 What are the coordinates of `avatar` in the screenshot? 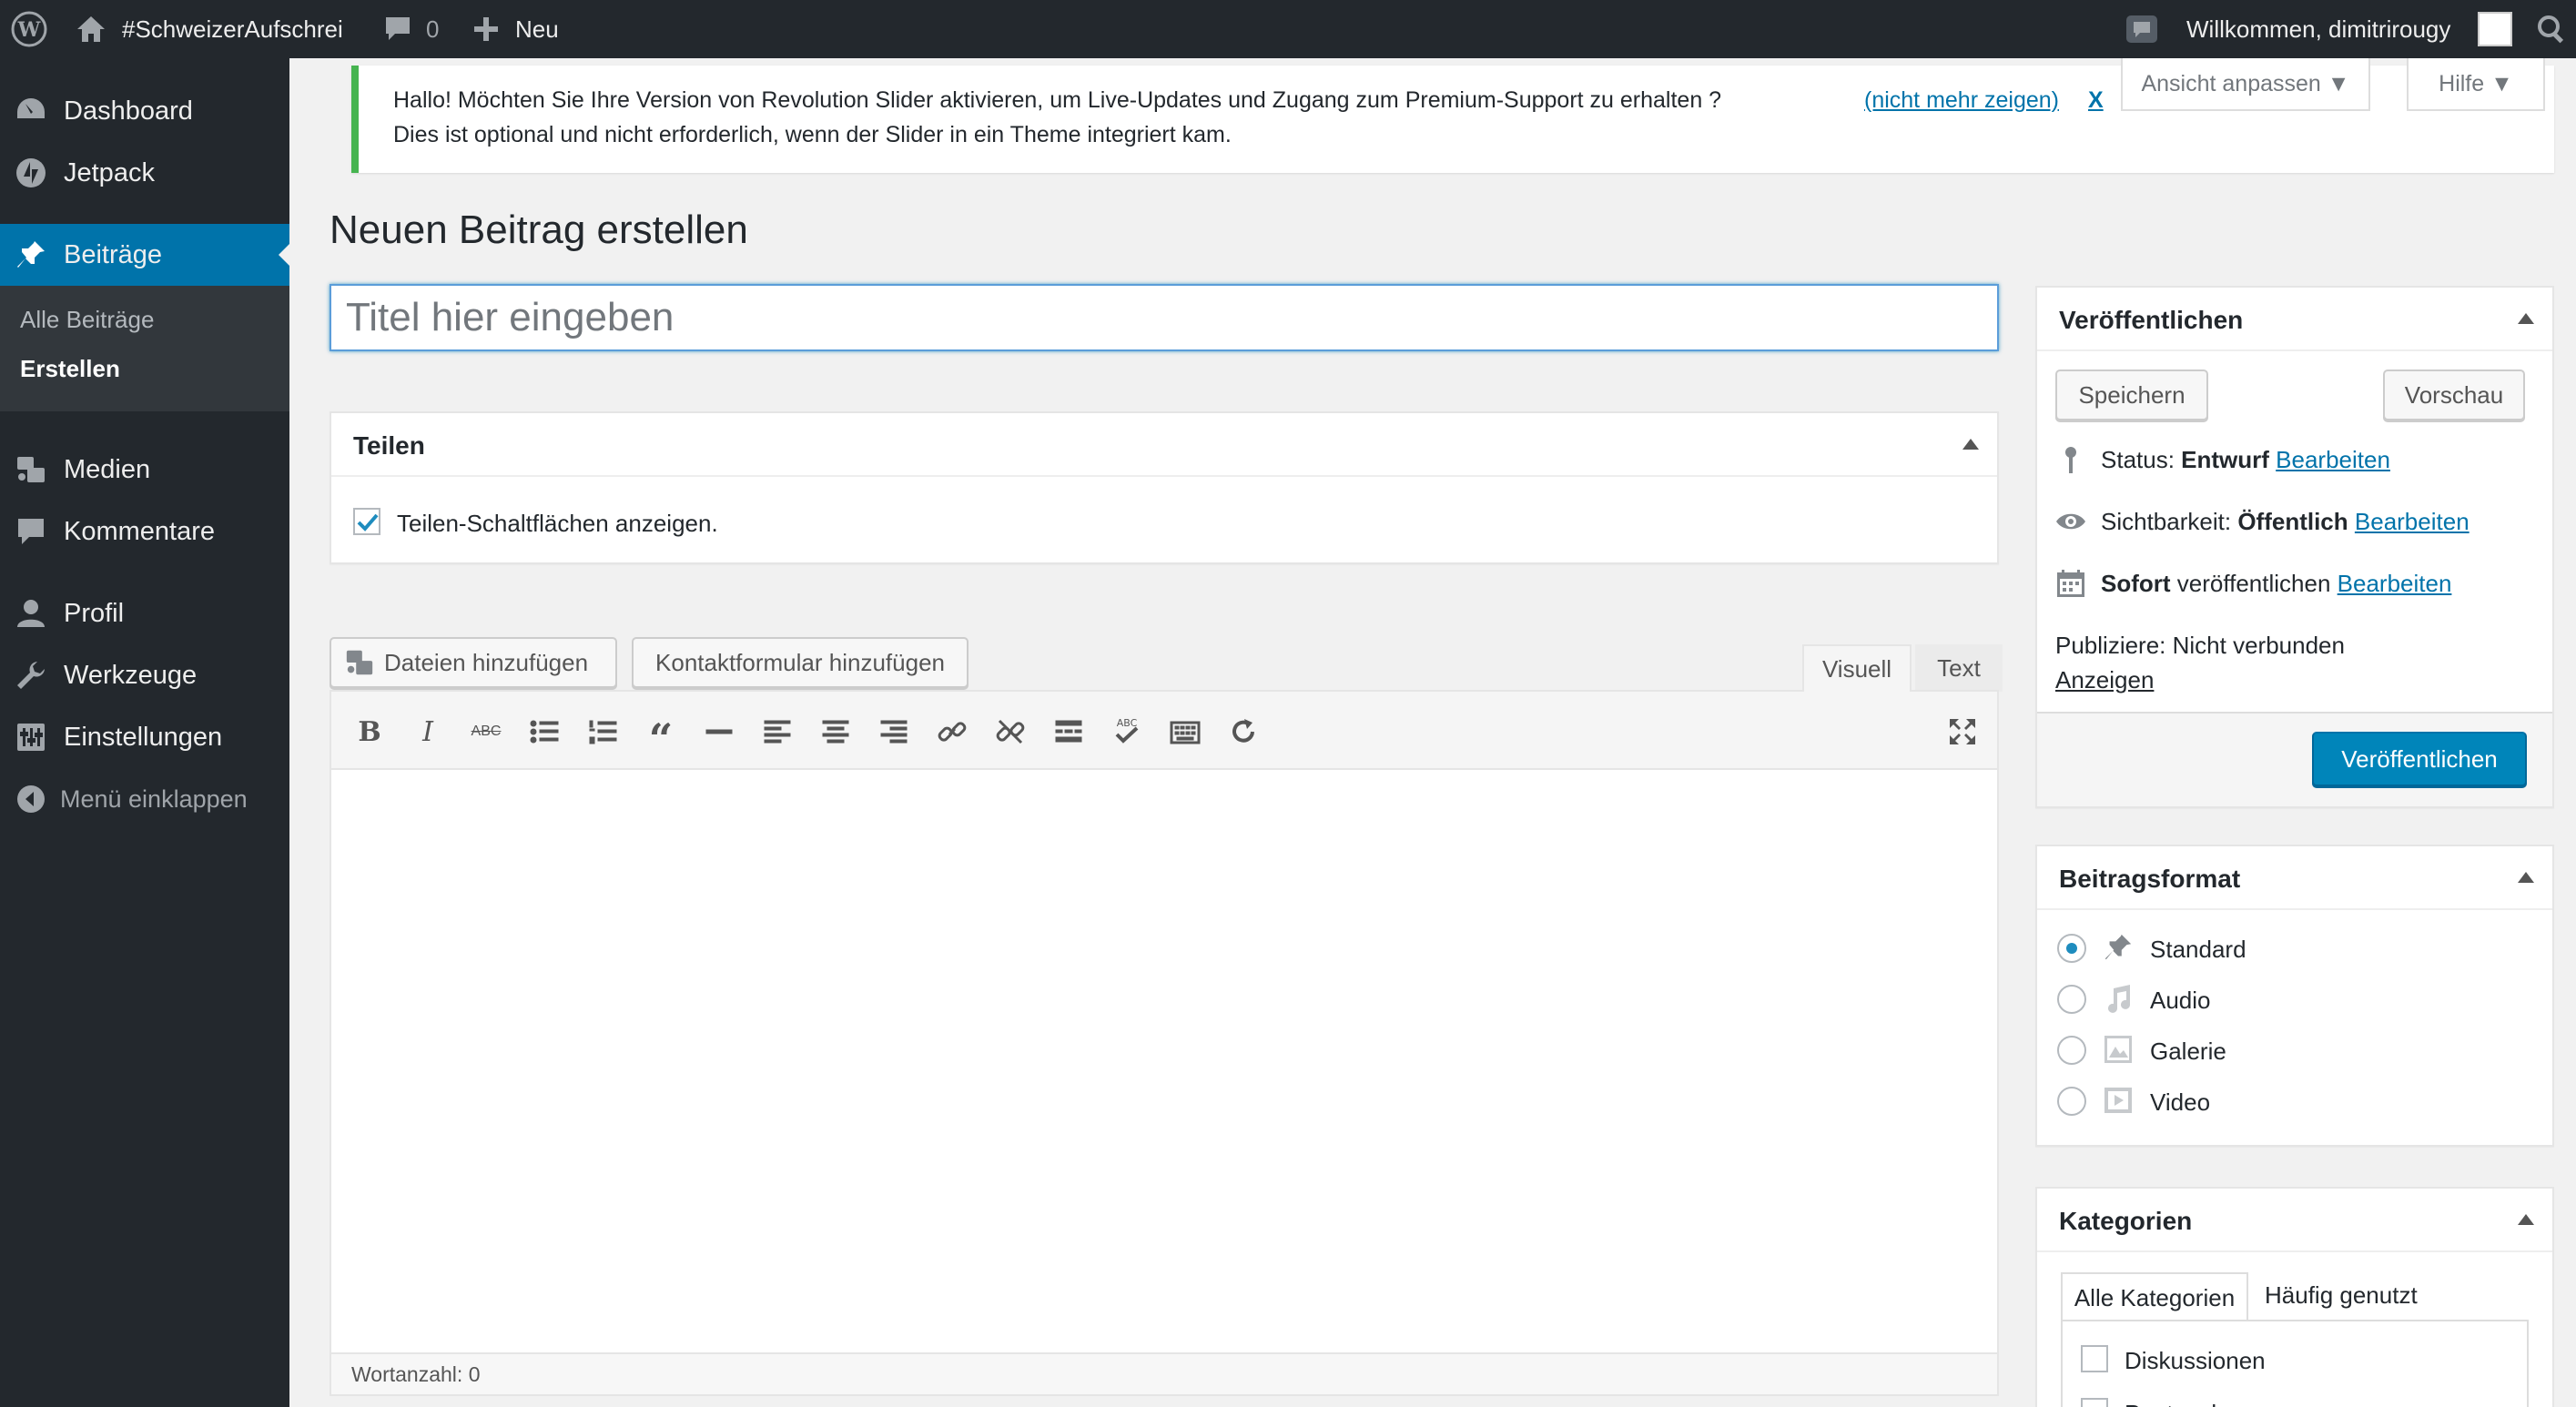 It's located at (2495, 29).